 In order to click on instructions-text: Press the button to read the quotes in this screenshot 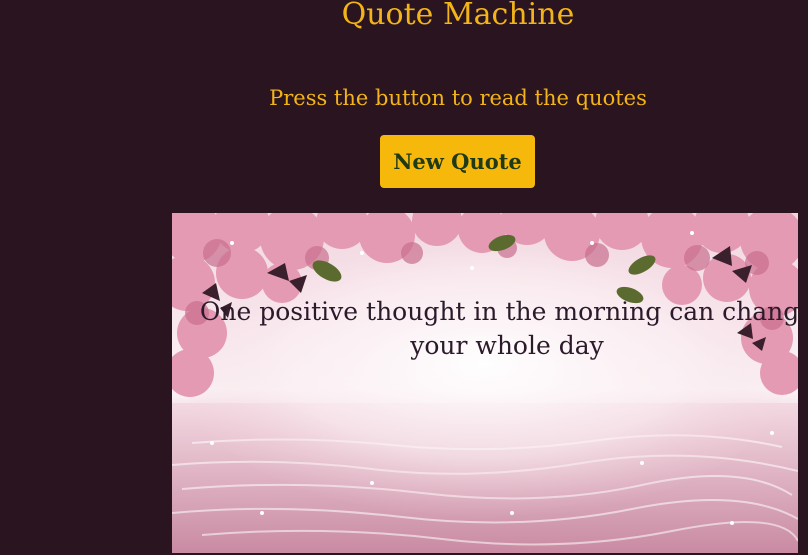, I will do `click(458, 98)`.